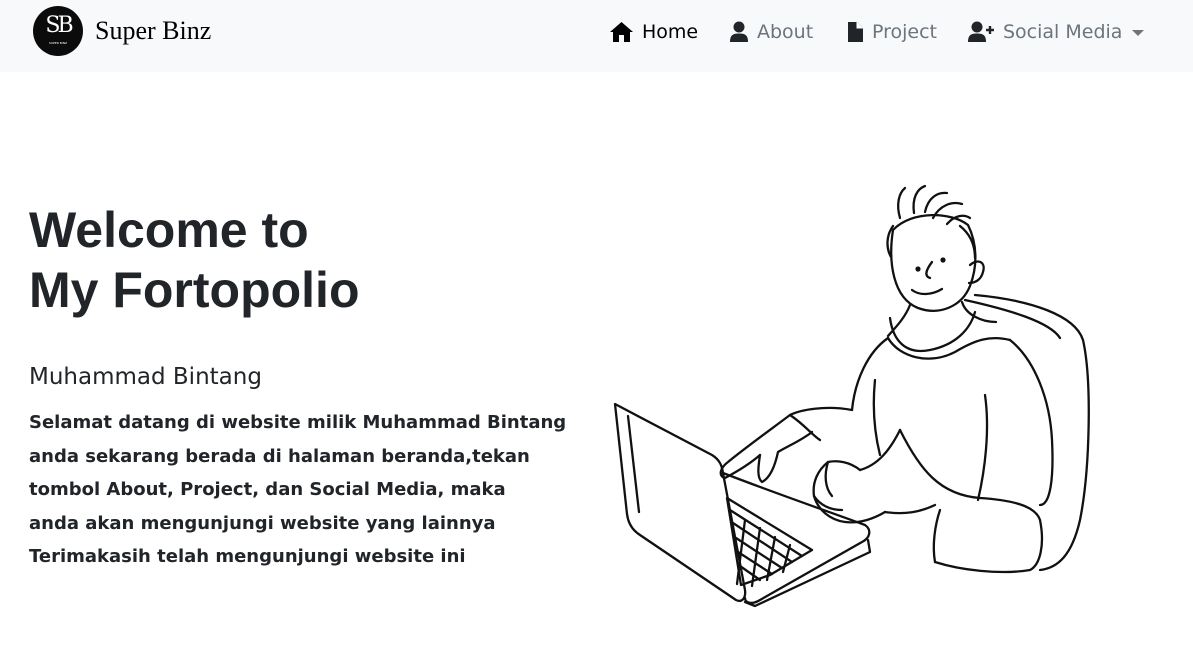 This screenshot has width=1193, height=651. What do you see at coordinates (855, 32) in the screenshot?
I see `file-icon` at bounding box center [855, 32].